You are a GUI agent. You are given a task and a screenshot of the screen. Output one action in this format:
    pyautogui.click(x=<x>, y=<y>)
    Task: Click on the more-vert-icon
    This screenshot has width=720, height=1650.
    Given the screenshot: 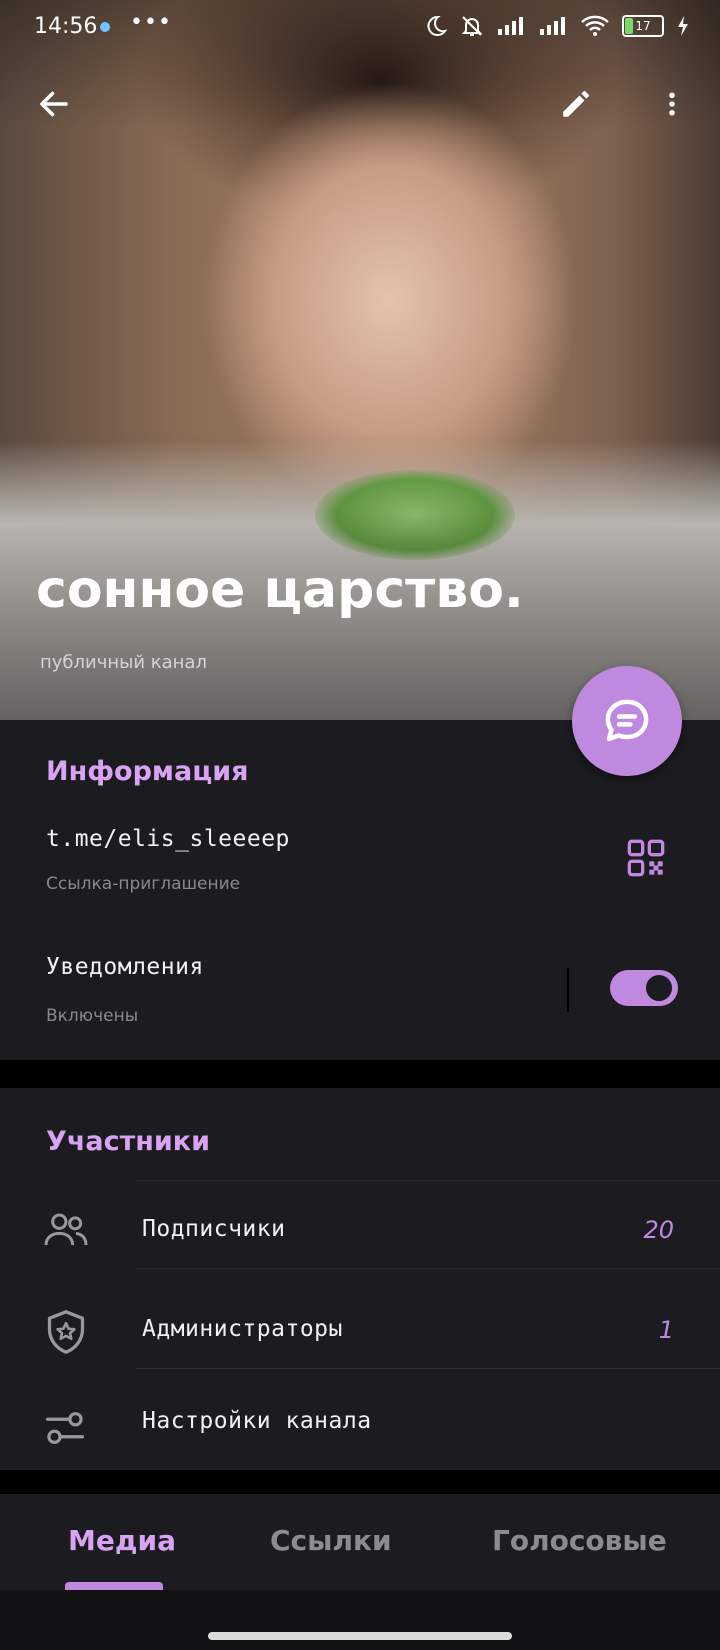 What is the action you would take?
    pyautogui.click(x=672, y=104)
    